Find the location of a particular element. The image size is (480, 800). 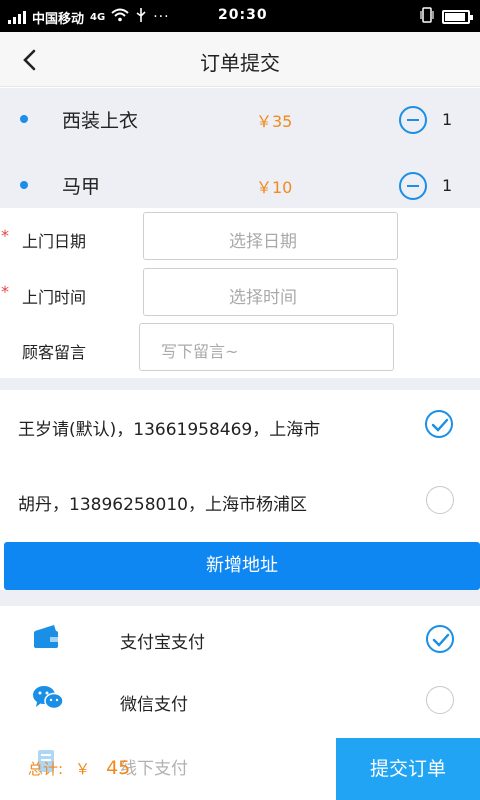

item-price: ￥10 is located at coordinates (274, 187).